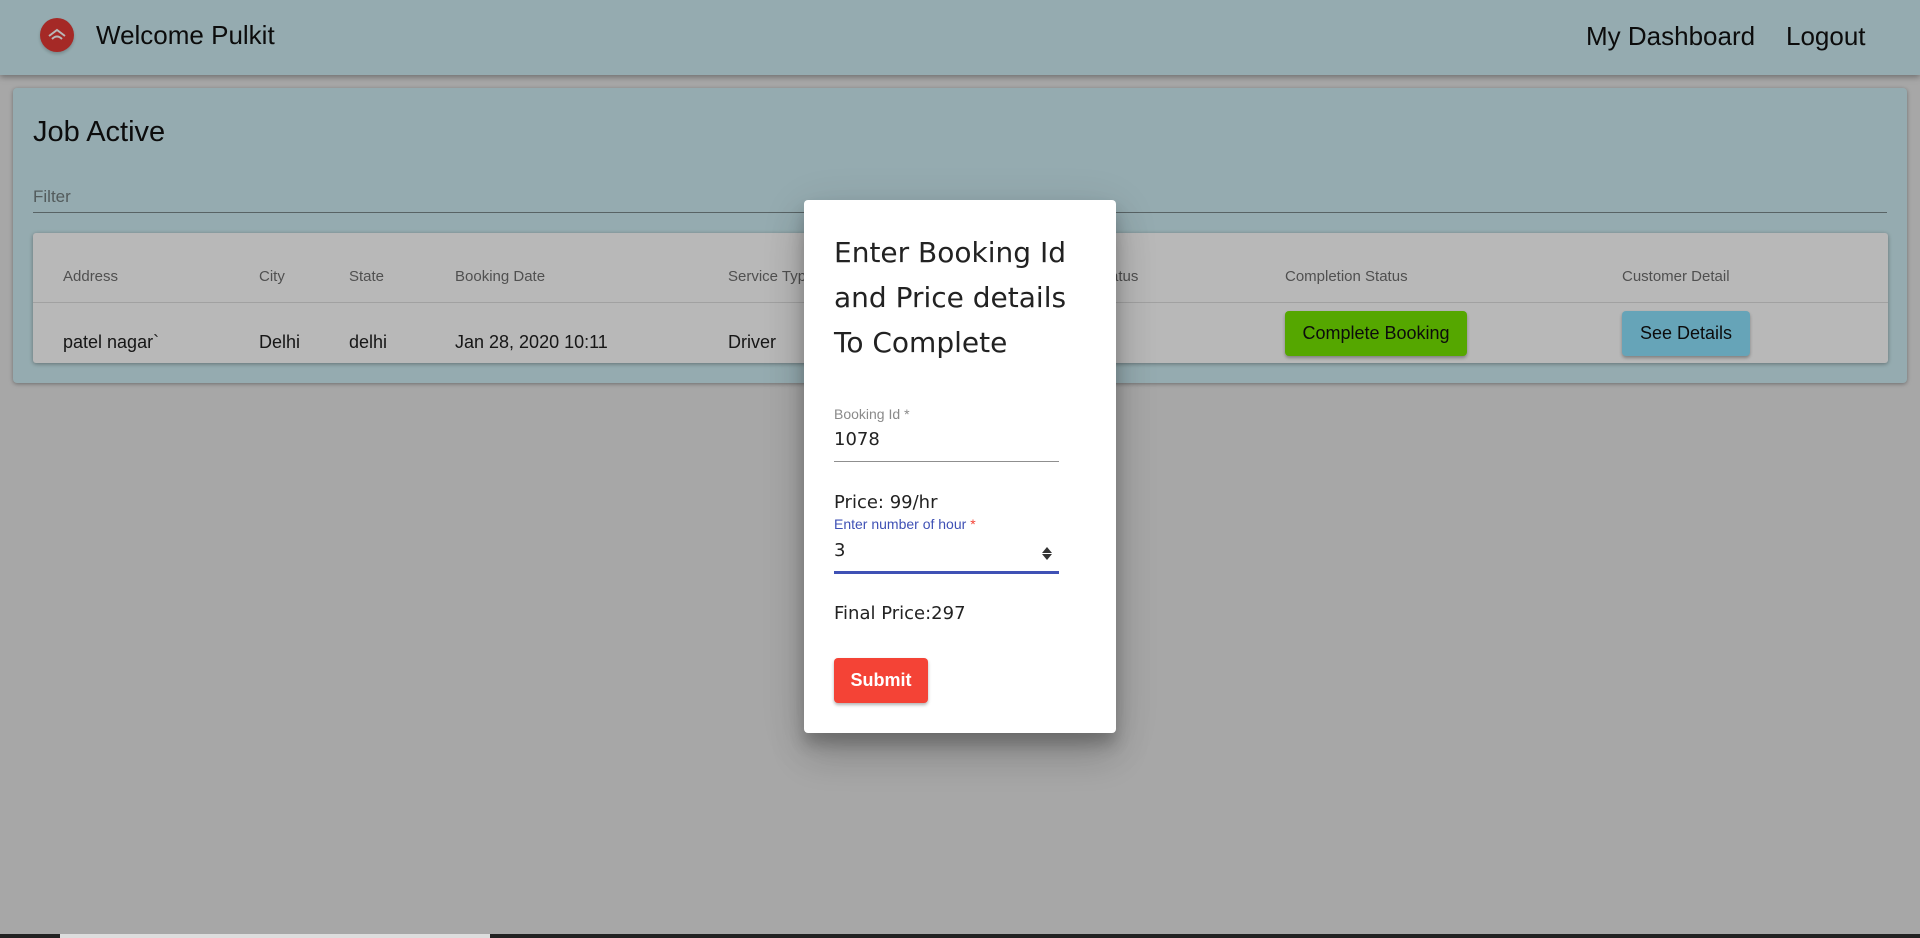 Image resolution: width=1920 pixels, height=938 pixels. Describe the element at coordinates (867, 414) in the screenshot. I see `booking-id-label-text: Booking Id` at that location.